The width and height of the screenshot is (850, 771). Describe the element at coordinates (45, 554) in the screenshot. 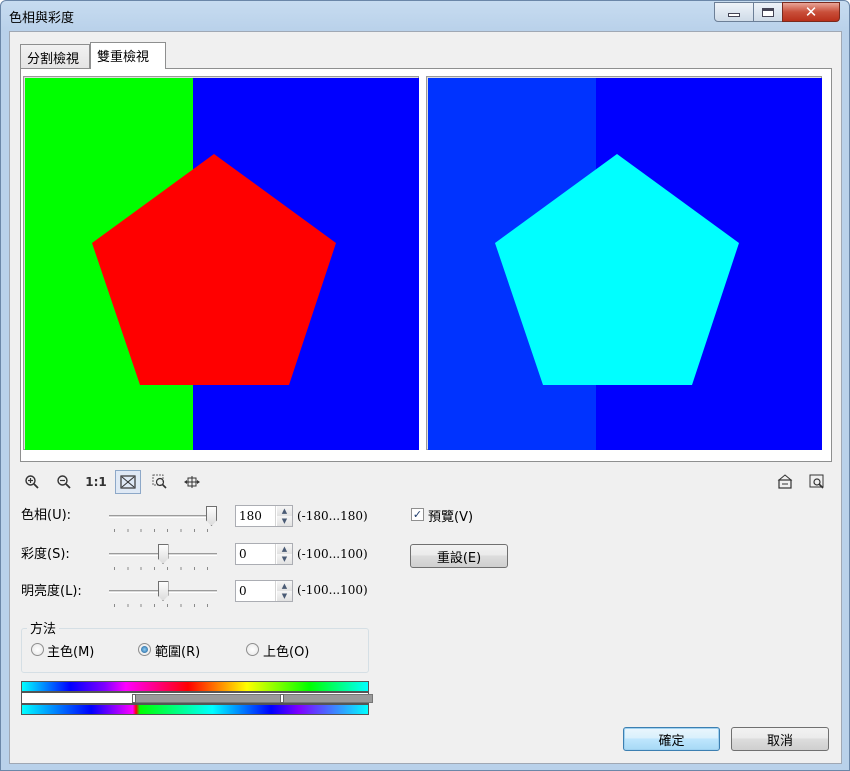

I see `saturation-label: 彩度(S):` at that location.